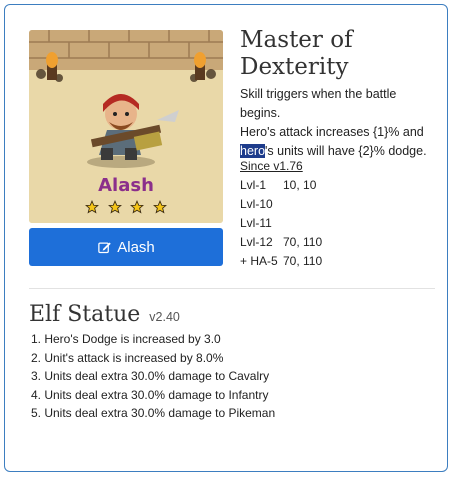 The width and height of the screenshot is (452, 478). What do you see at coordinates (136, 247) in the screenshot?
I see `hero-button-label: Alash` at bounding box center [136, 247].